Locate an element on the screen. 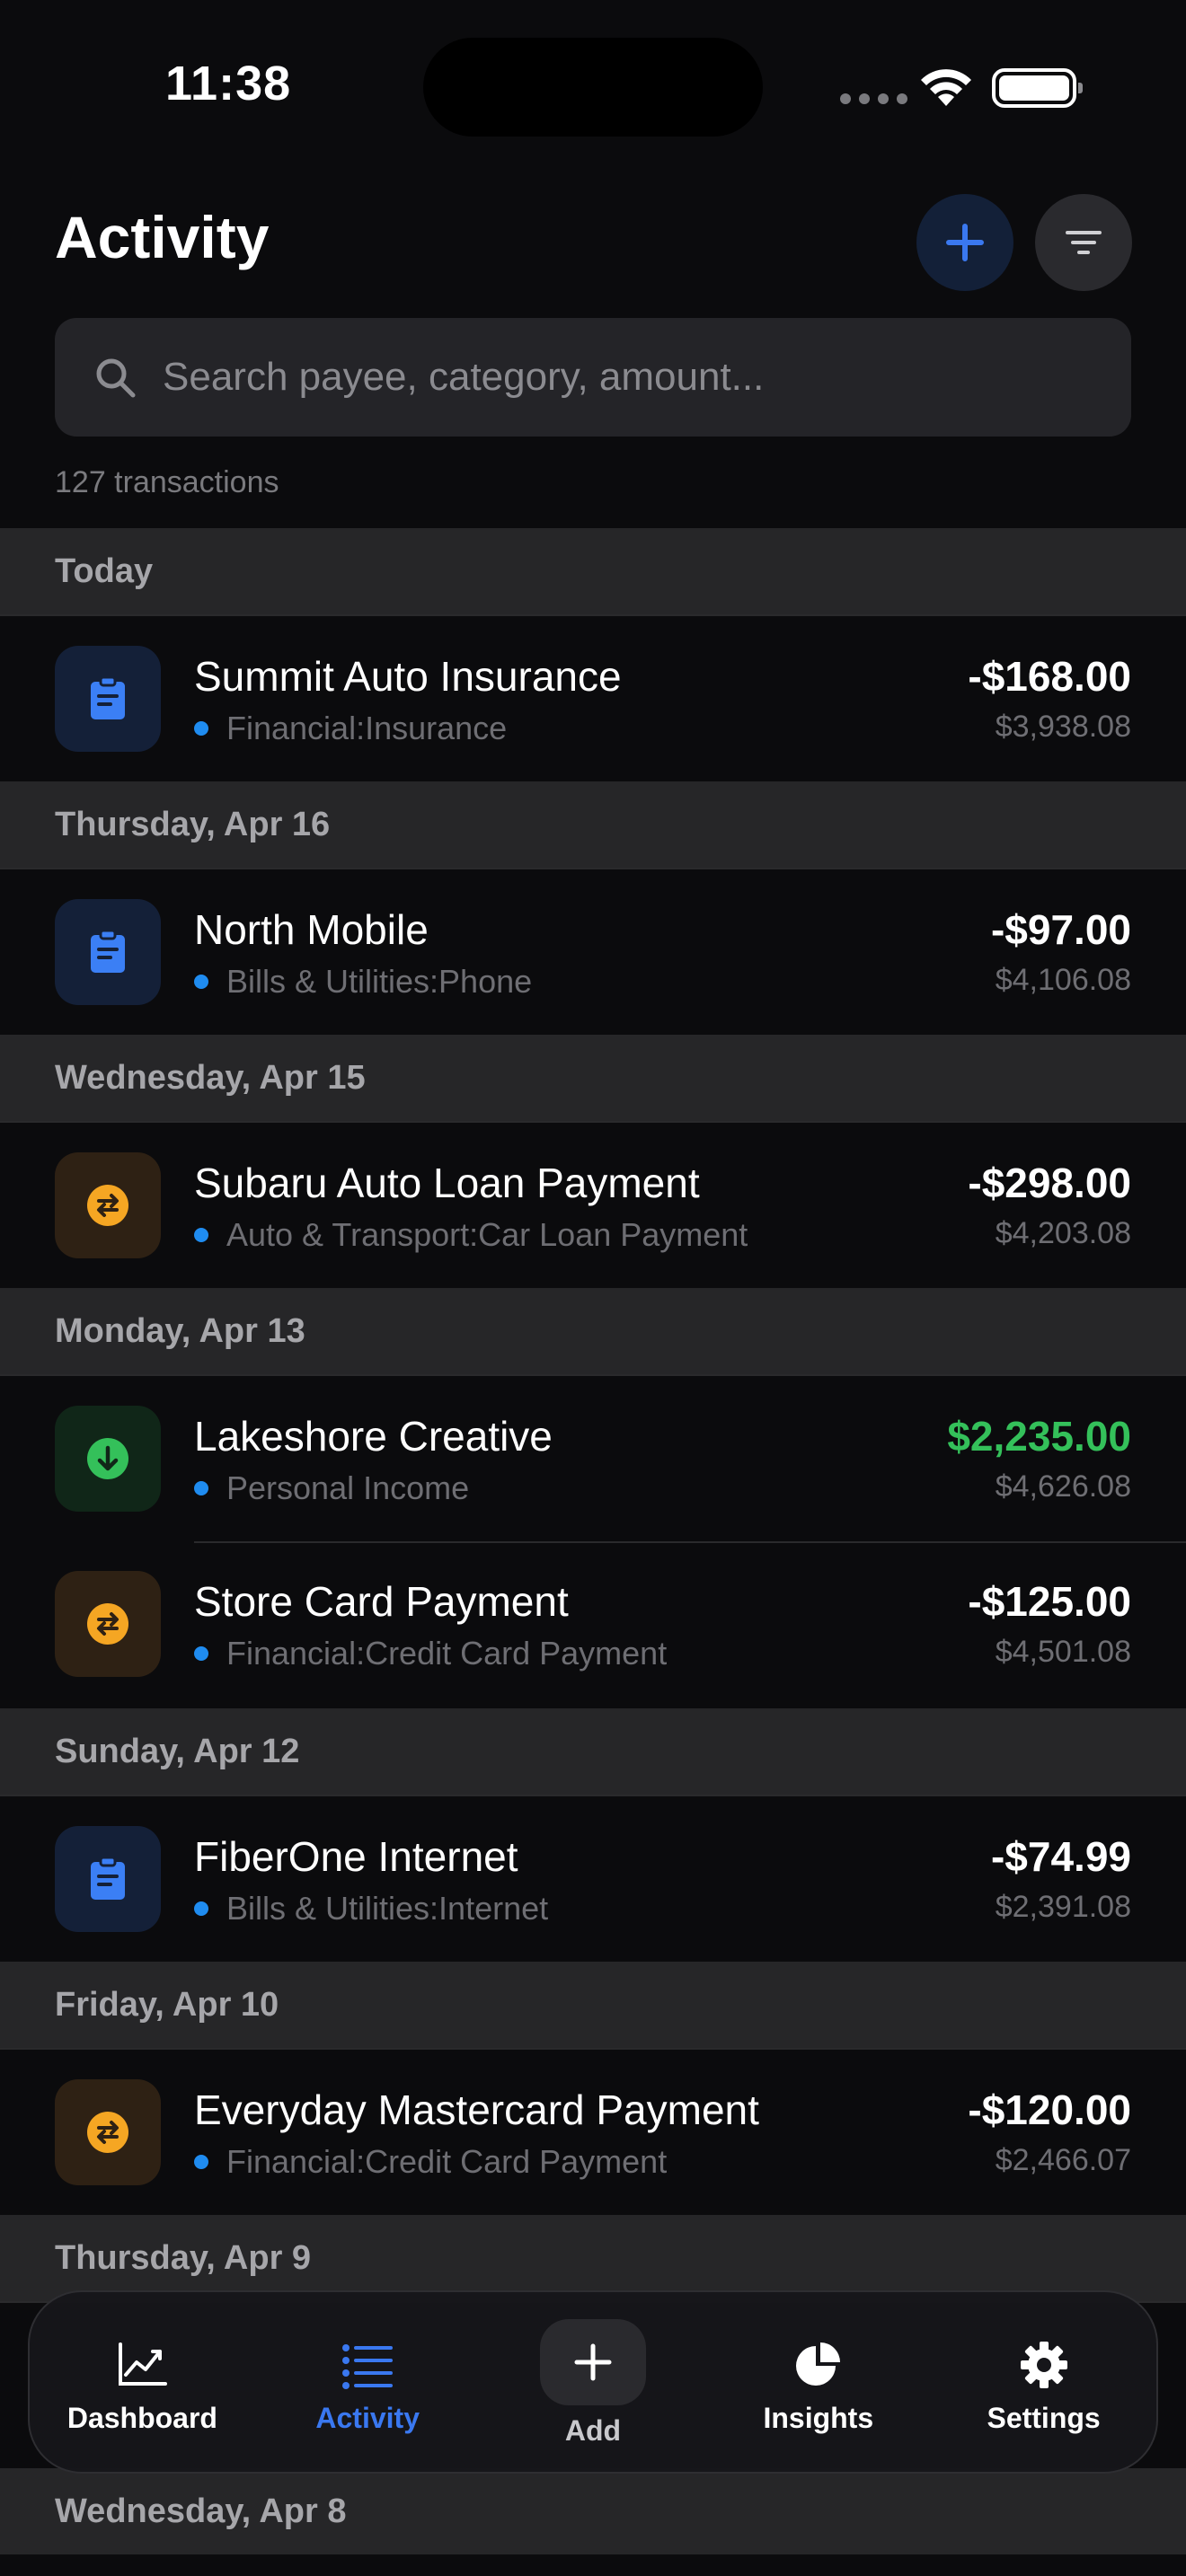 The height and width of the screenshot is (2576, 1186). category-text: Financial:Insurance is located at coordinates (367, 728).